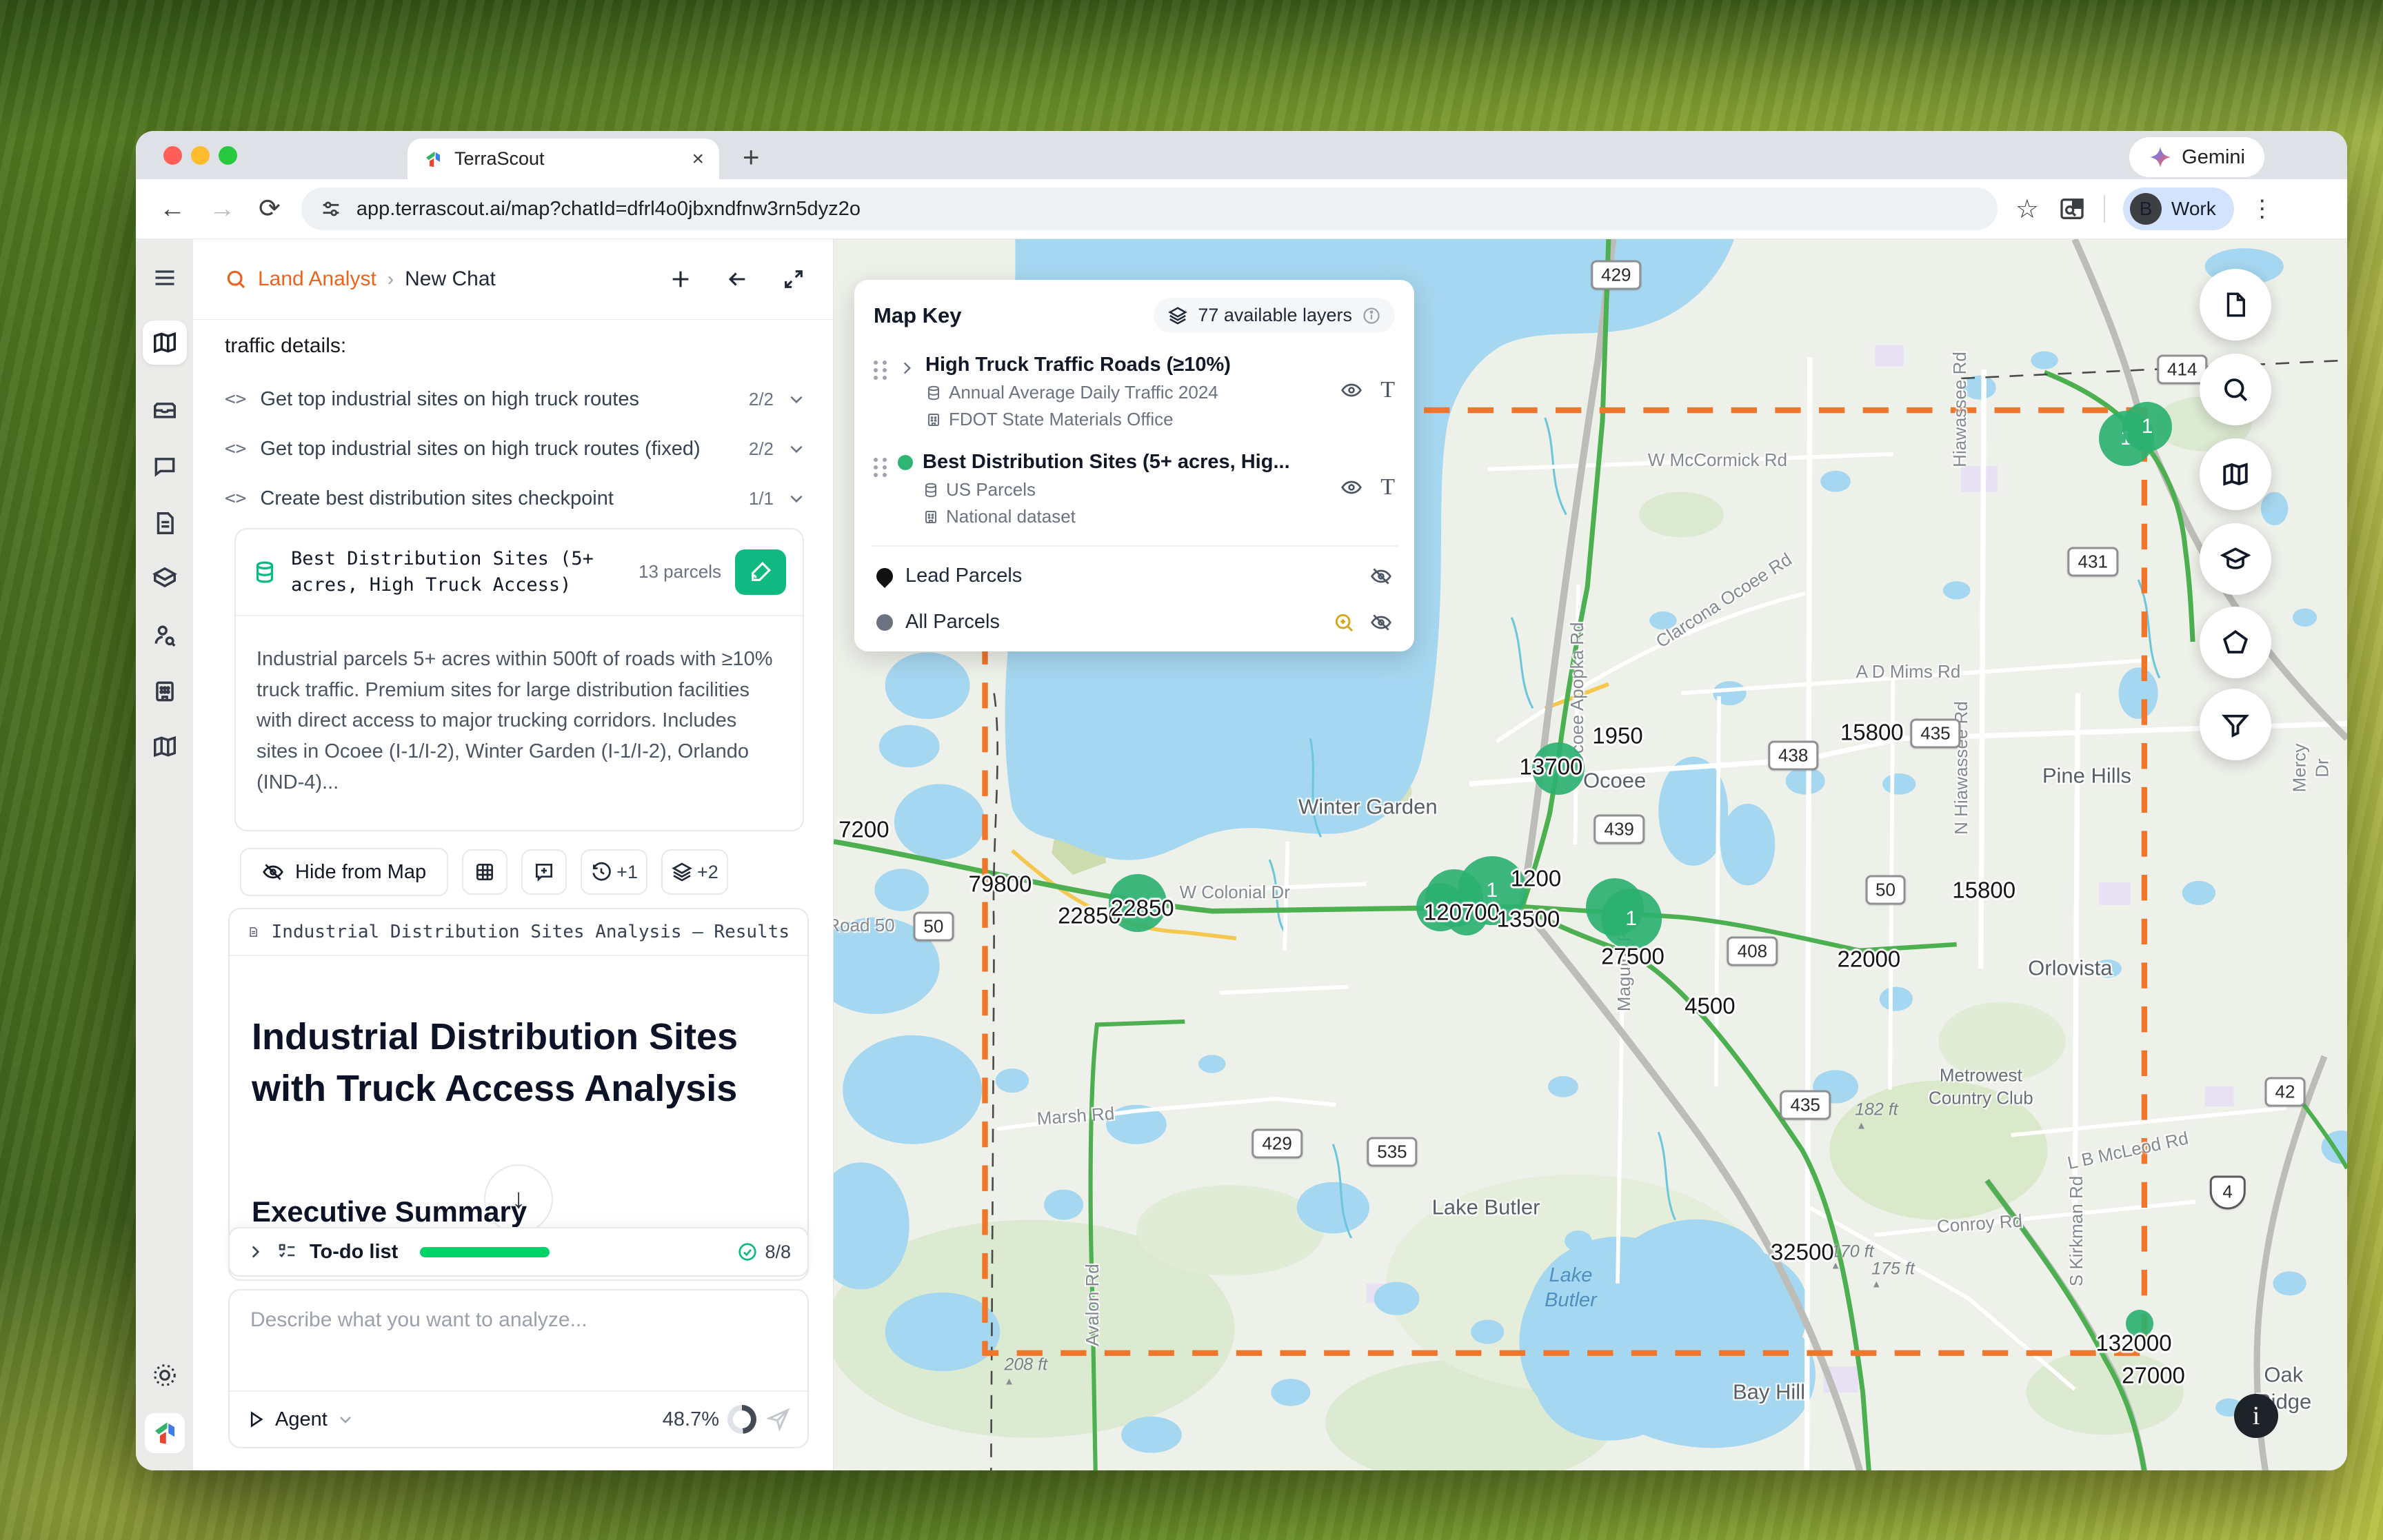 The height and width of the screenshot is (1540, 2383). Describe the element at coordinates (165, 412) in the screenshot. I see `rail-item-inbox` at that location.